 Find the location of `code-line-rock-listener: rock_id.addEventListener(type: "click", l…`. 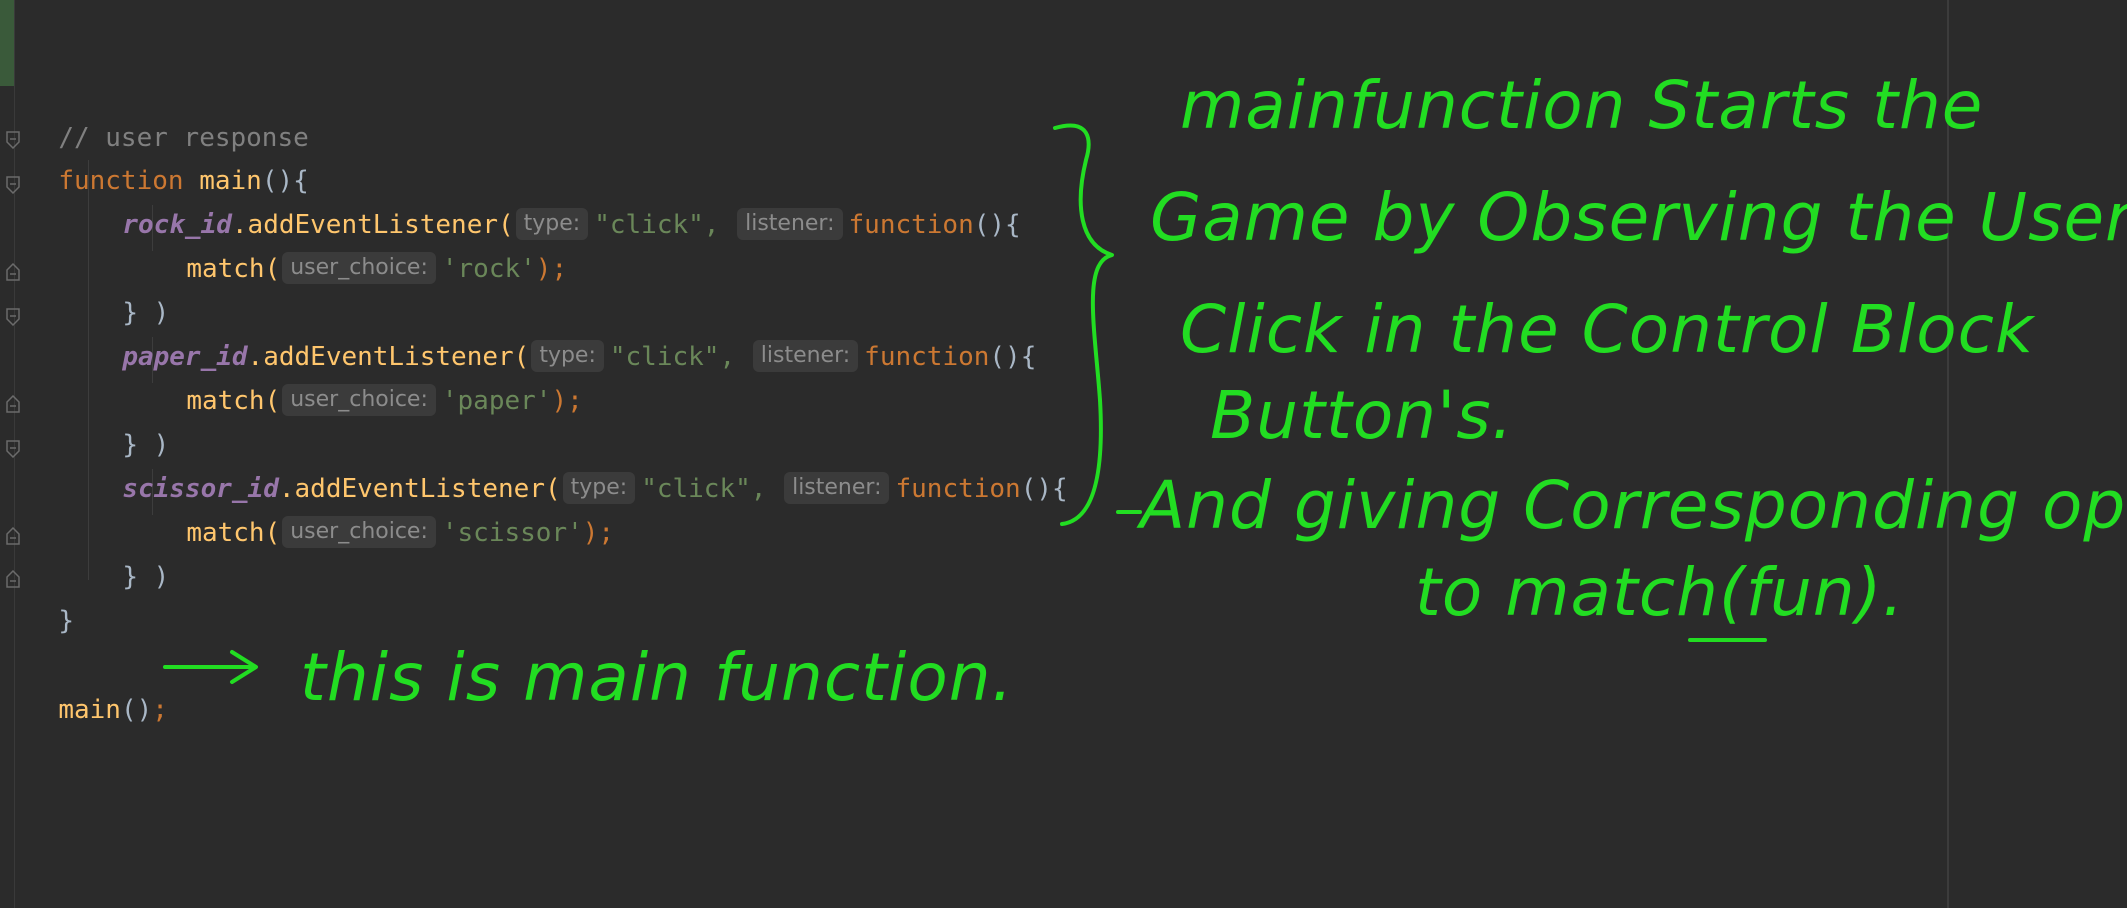

code-line-rock-listener: rock_id.addEventListener(type: "click", l… is located at coordinates (556, 202).